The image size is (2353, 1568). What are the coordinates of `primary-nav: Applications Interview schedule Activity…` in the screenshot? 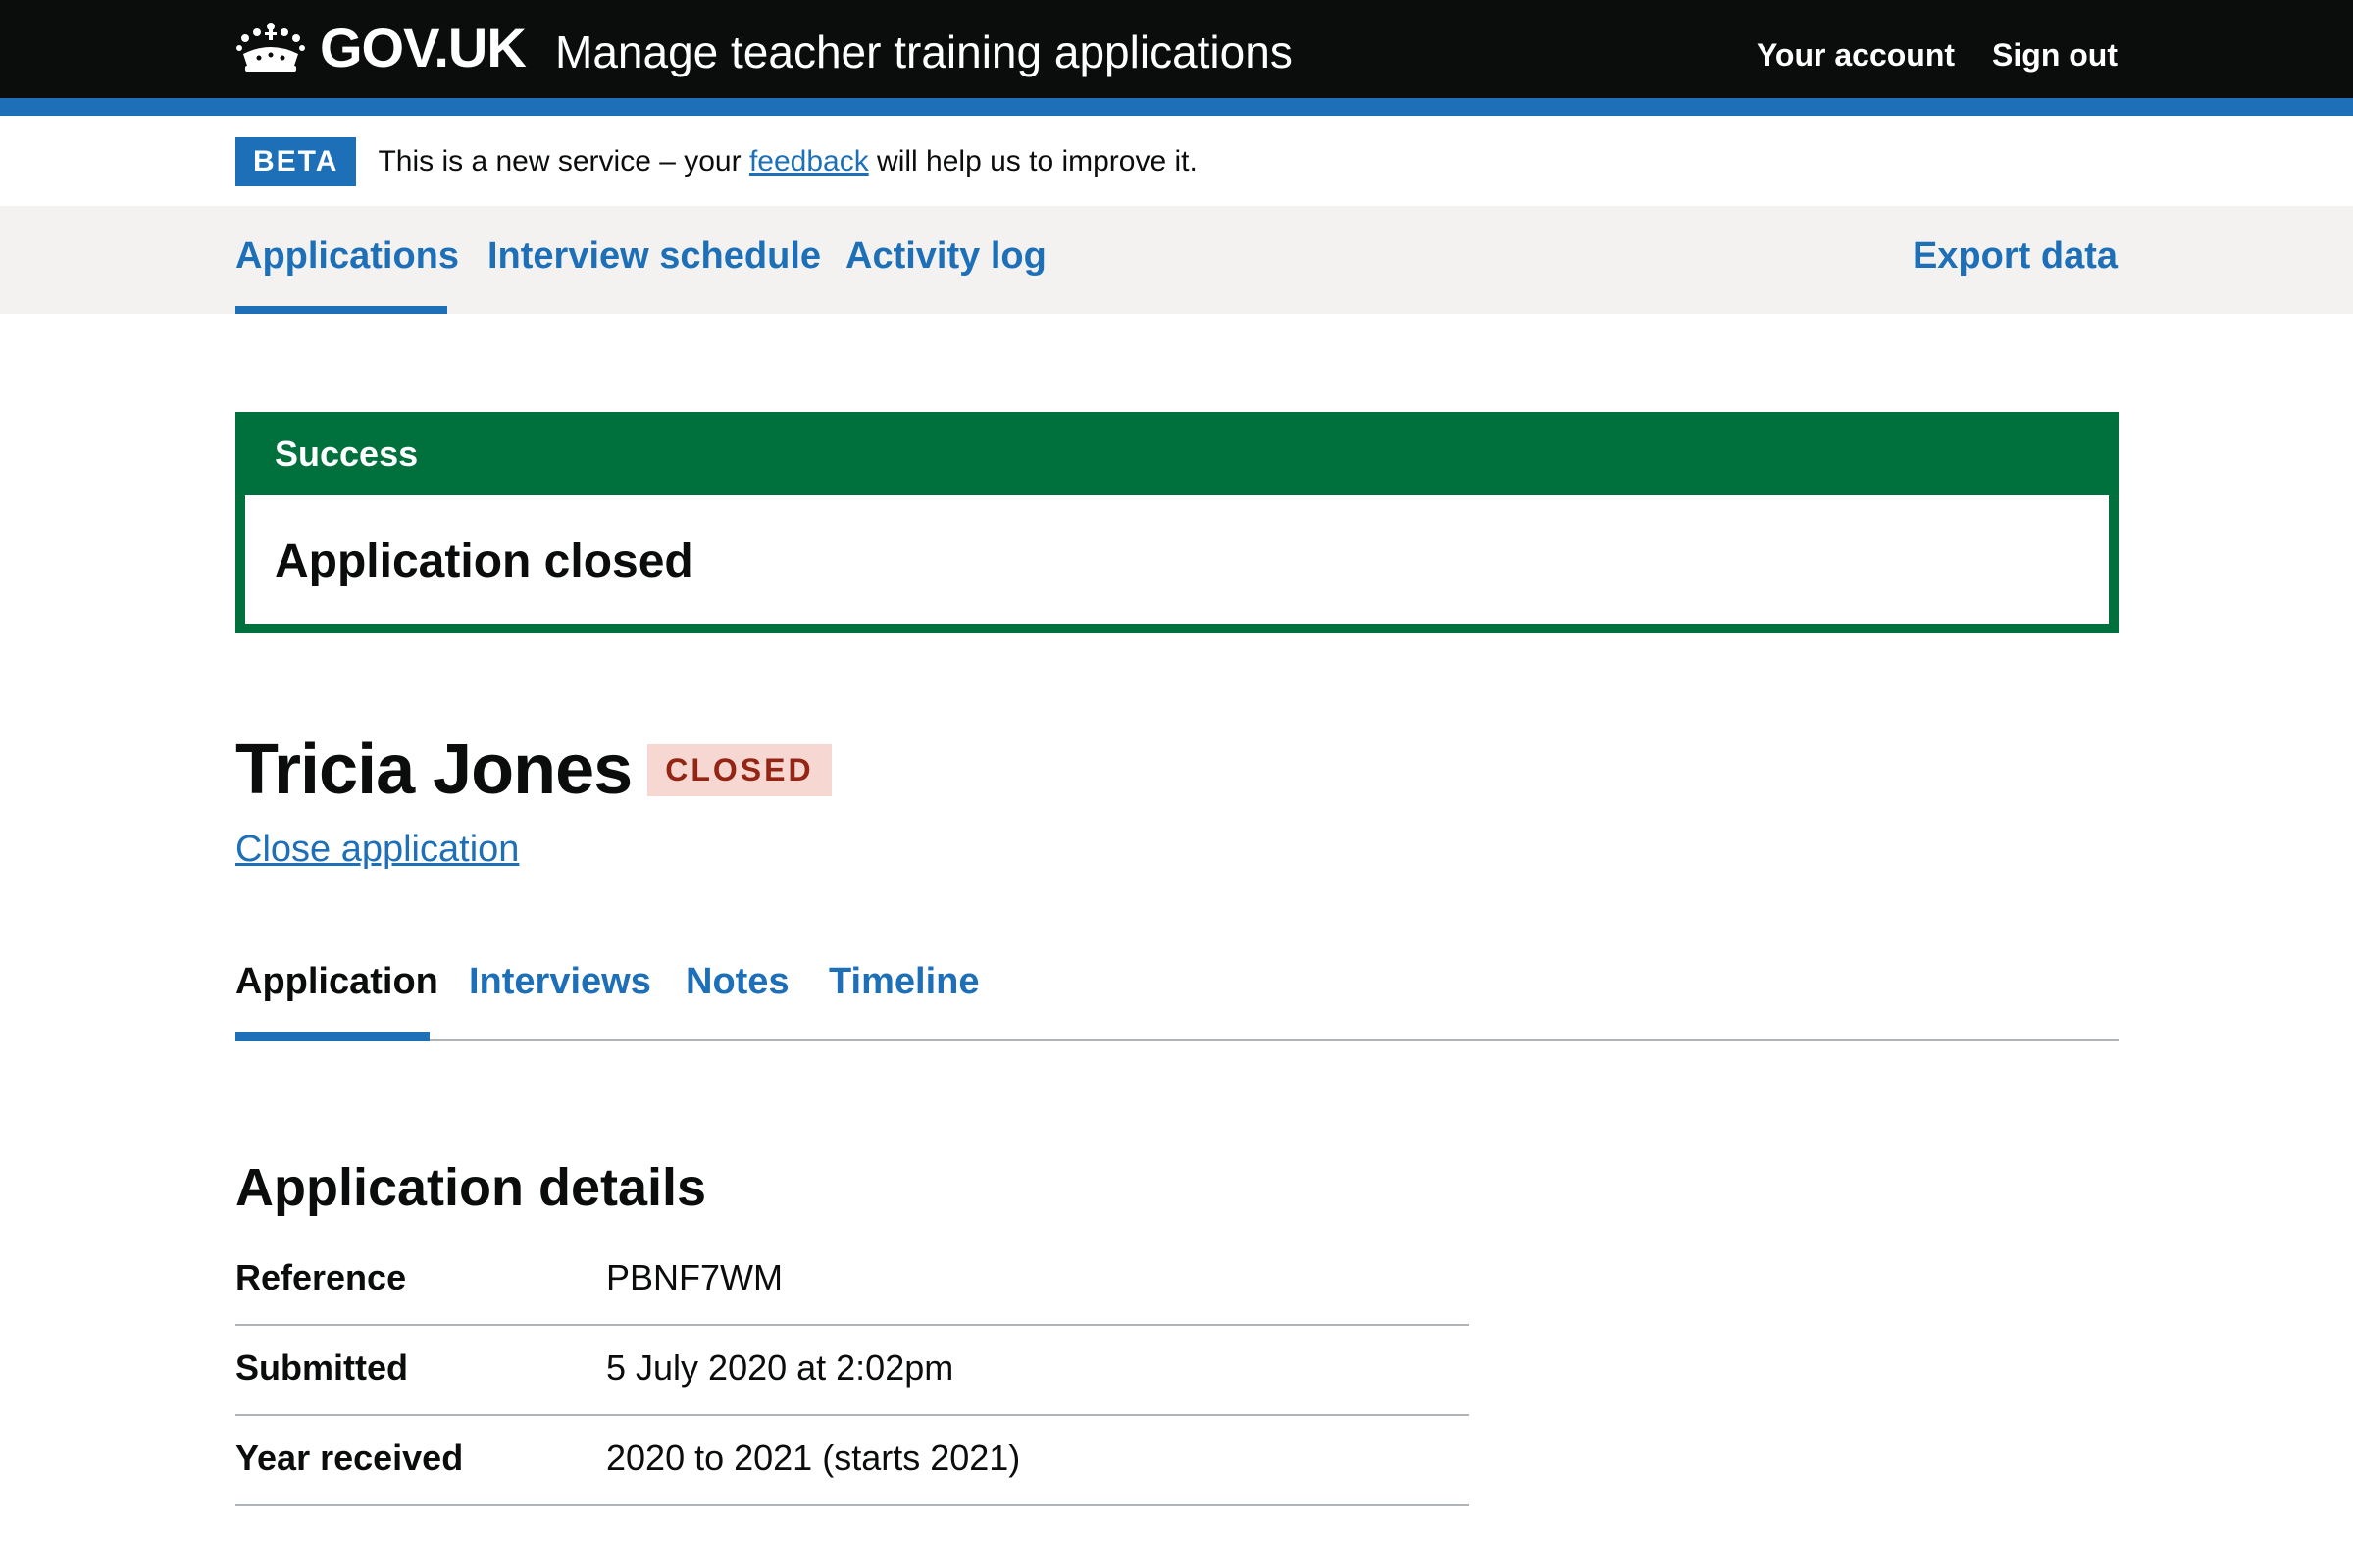 It's located at (1176, 260).